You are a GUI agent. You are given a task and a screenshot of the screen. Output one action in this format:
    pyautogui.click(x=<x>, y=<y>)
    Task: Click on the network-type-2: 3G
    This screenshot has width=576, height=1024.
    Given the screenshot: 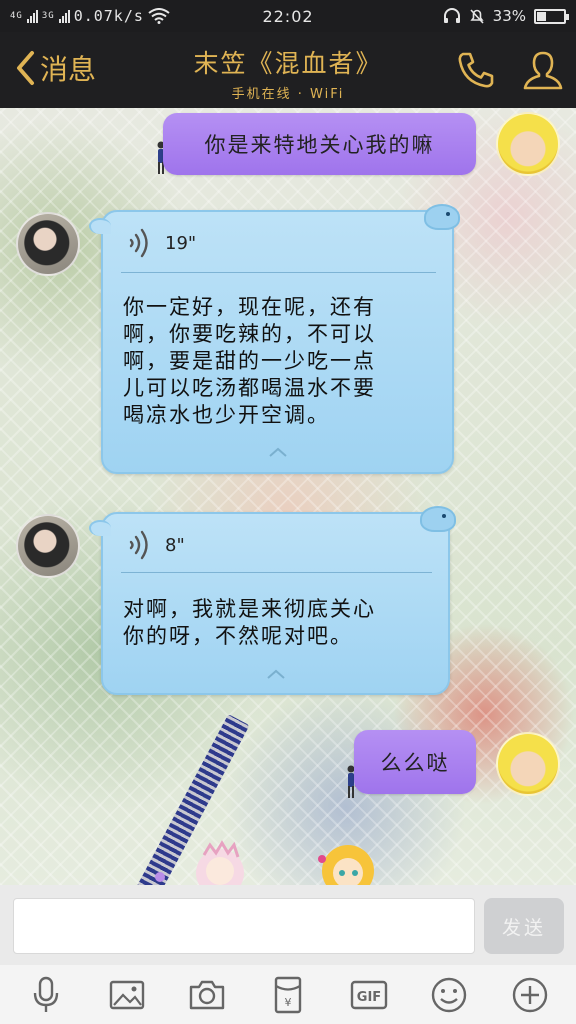 What is the action you would take?
    pyautogui.click(x=48, y=16)
    